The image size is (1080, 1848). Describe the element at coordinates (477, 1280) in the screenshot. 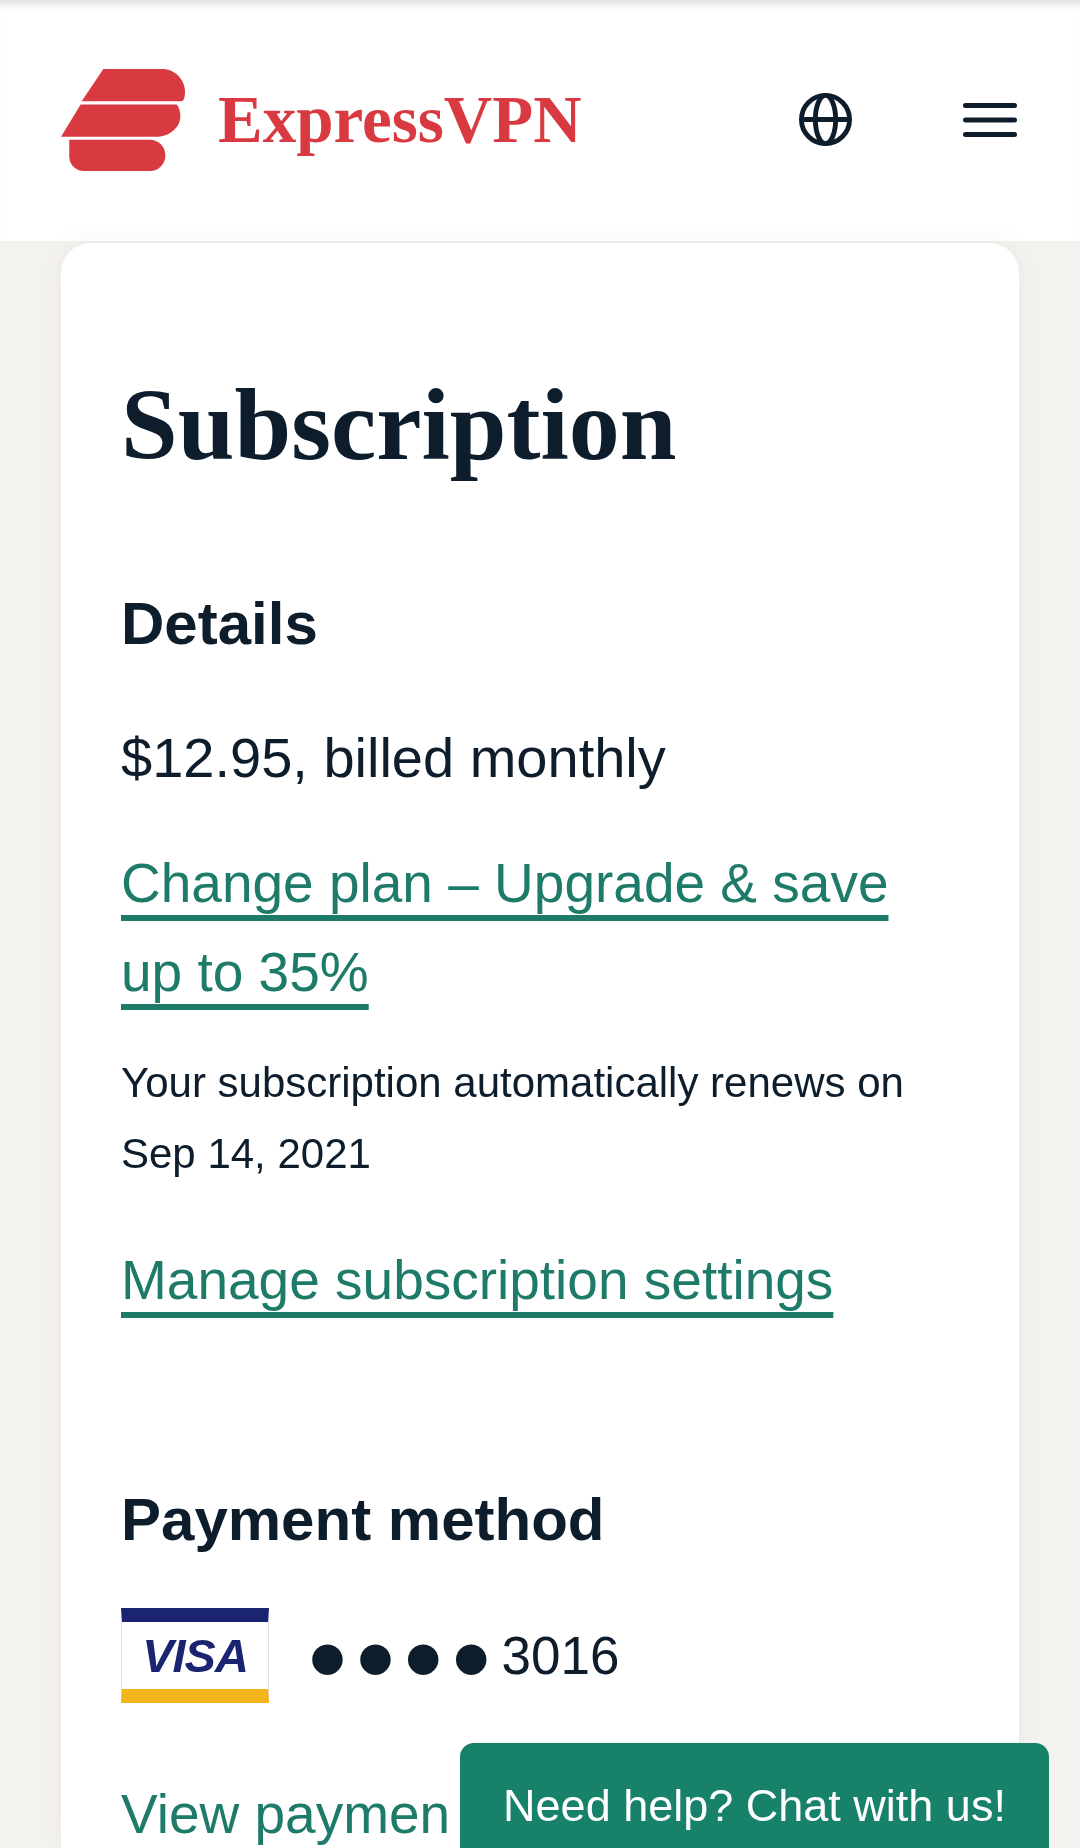

I see `manage-subscription-link: Manage subscription settings` at that location.